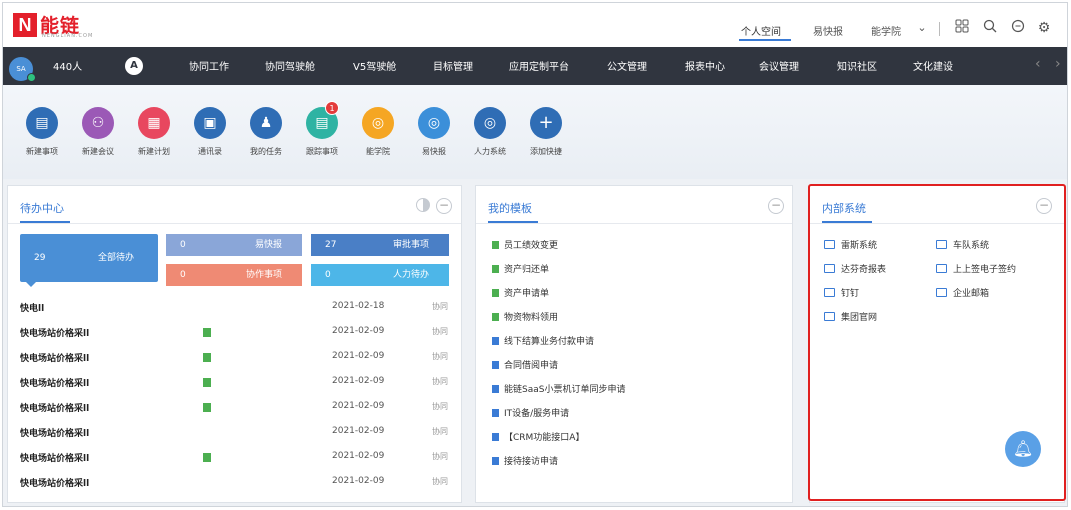 This screenshot has height=510, width=1071. What do you see at coordinates (42, 151) in the screenshot?
I see `quick-action-label: 新建事项` at bounding box center [42, 151].